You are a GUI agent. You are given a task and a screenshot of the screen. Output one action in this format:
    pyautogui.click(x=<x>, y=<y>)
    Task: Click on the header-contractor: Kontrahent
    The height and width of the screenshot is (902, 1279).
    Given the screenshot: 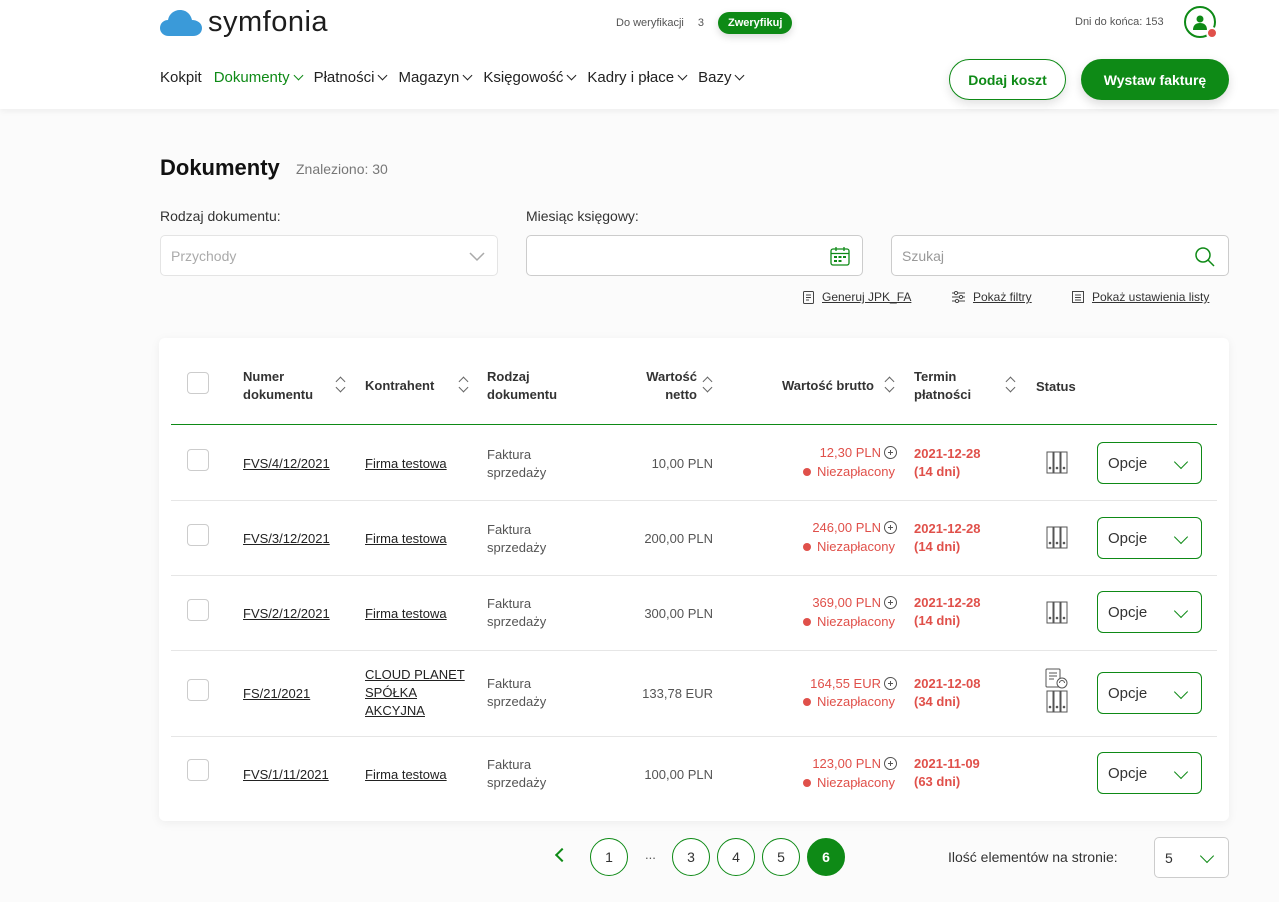 What is the action you would take?
    pyautogui.click(x=399, y=386)
    